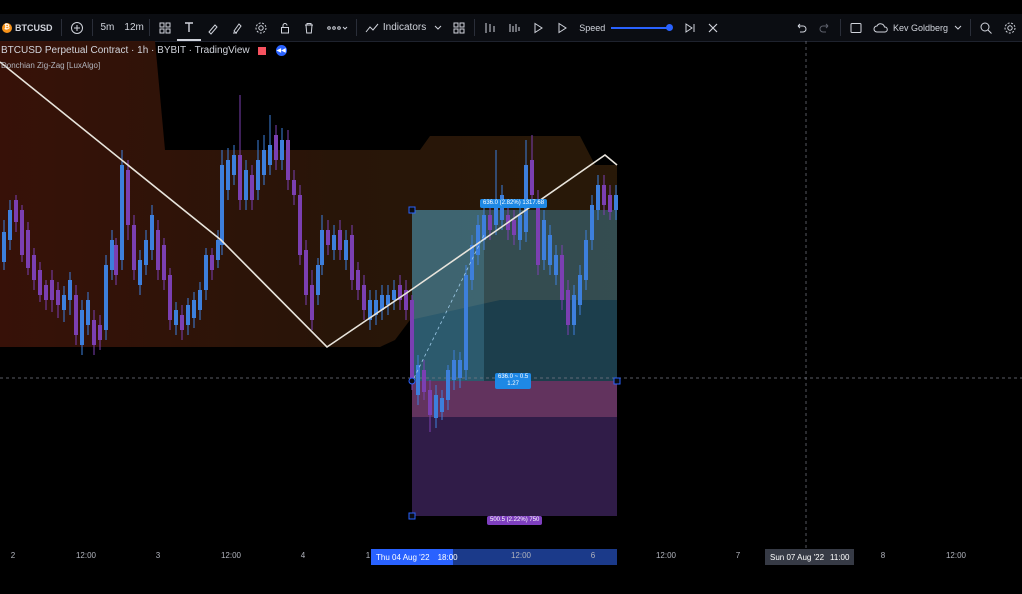  Describe the element at coordinates (108, 27) in the screenshot. I see `interval-5m: 5m` at that location.